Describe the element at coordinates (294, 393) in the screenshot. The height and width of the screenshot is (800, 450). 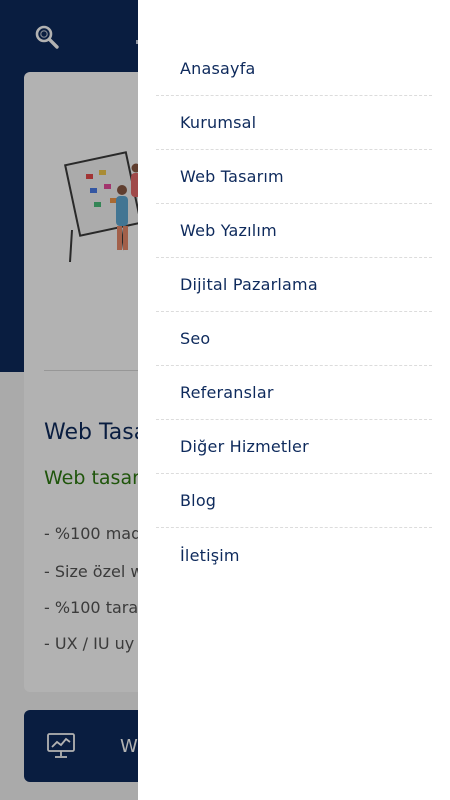
I see `menu-item-referanslar: Referanslar` at that location.